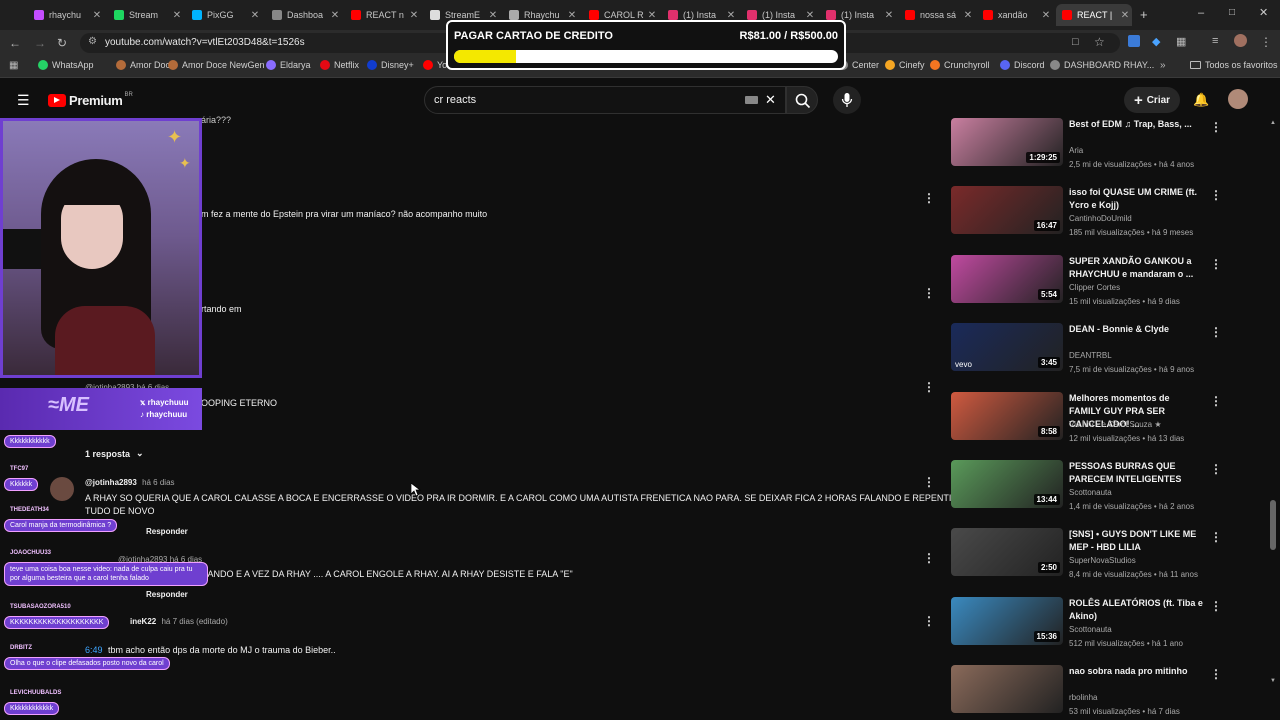 This screenshot has height=720, width=1280. I want to click on bookmark-item: WhatsApp, so click(66, 65).